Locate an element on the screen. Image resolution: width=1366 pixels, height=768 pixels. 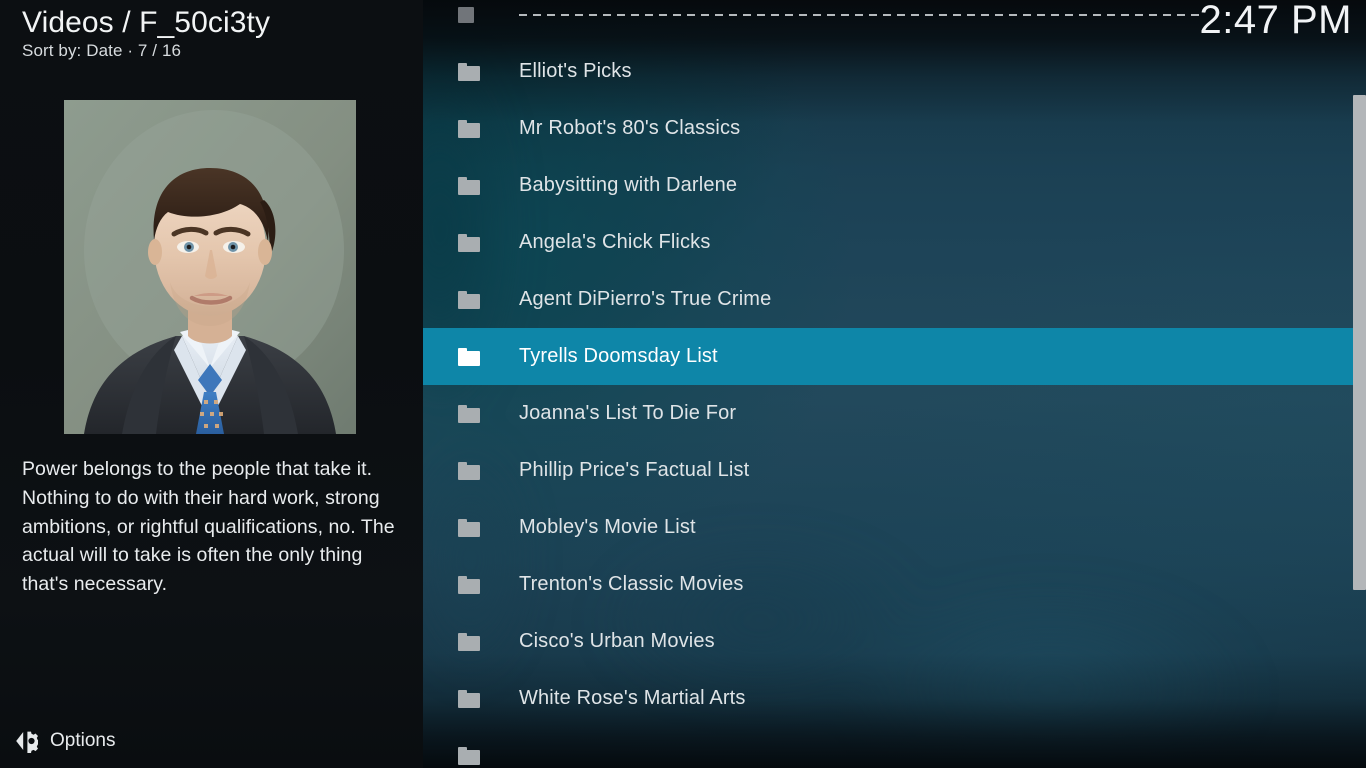
list-item-label: Trenton's Classic Movies is located at coordinates (631, 584).